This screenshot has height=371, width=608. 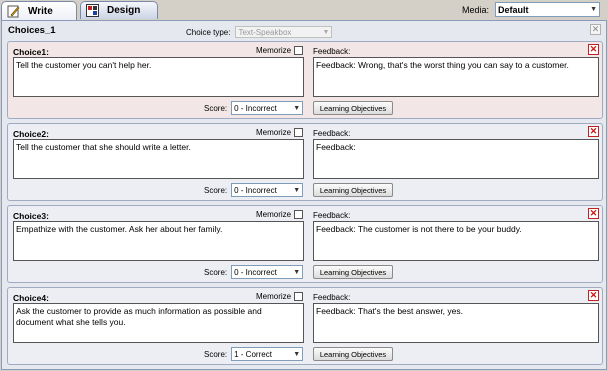 I want to click on choice-type-select: Text-Speakbox ▼, so click(x=284, y=32).